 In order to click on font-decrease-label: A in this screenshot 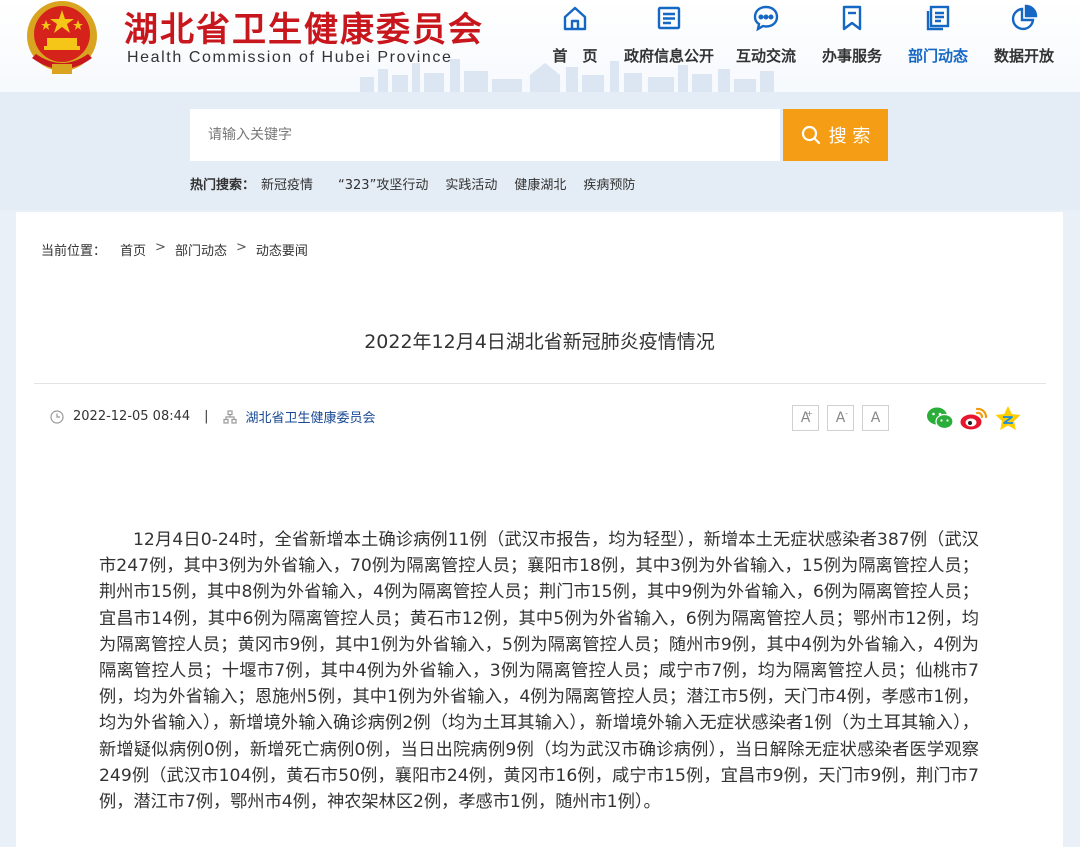, I will do `click(840, 418)`.